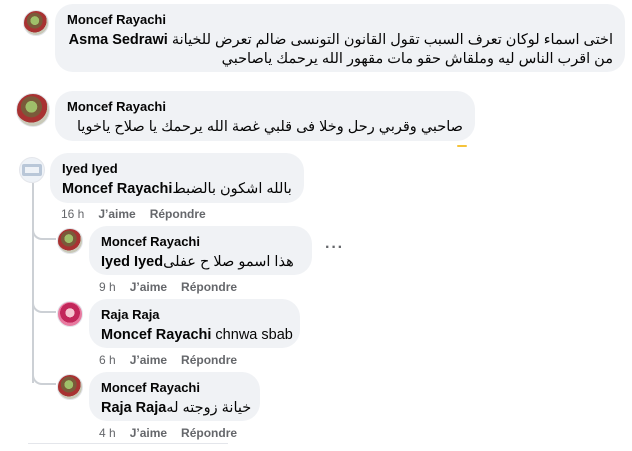 The image size is (632, 451). Describe the element at coordinates (234, 189) in the screenshot. I see `comment-text: بالله اشكون بالضبط` at that location.